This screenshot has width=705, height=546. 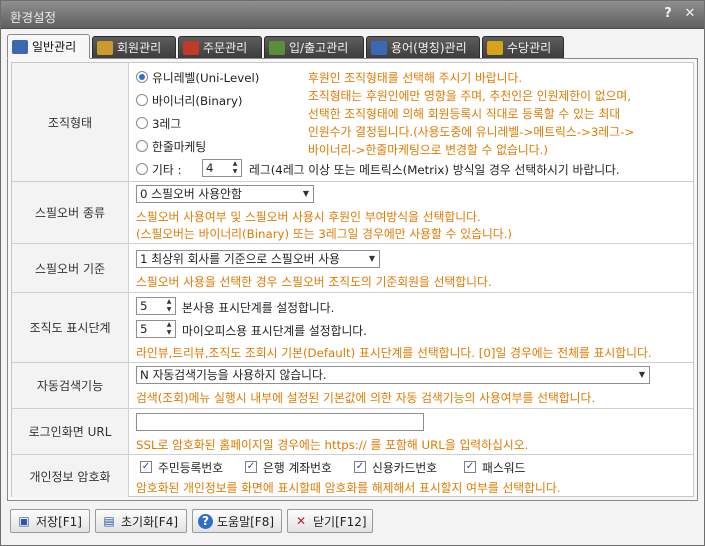 I want to click on org-leg-count-value: 4, so click(x=210, y=168).